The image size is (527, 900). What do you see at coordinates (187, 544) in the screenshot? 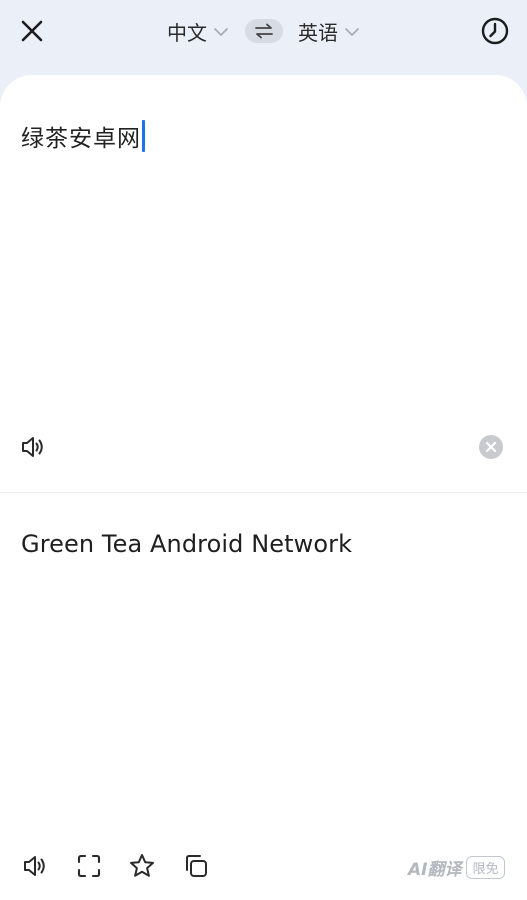
I see `translation-output: Green Tea Android Network` at bounding box center [187, 544].